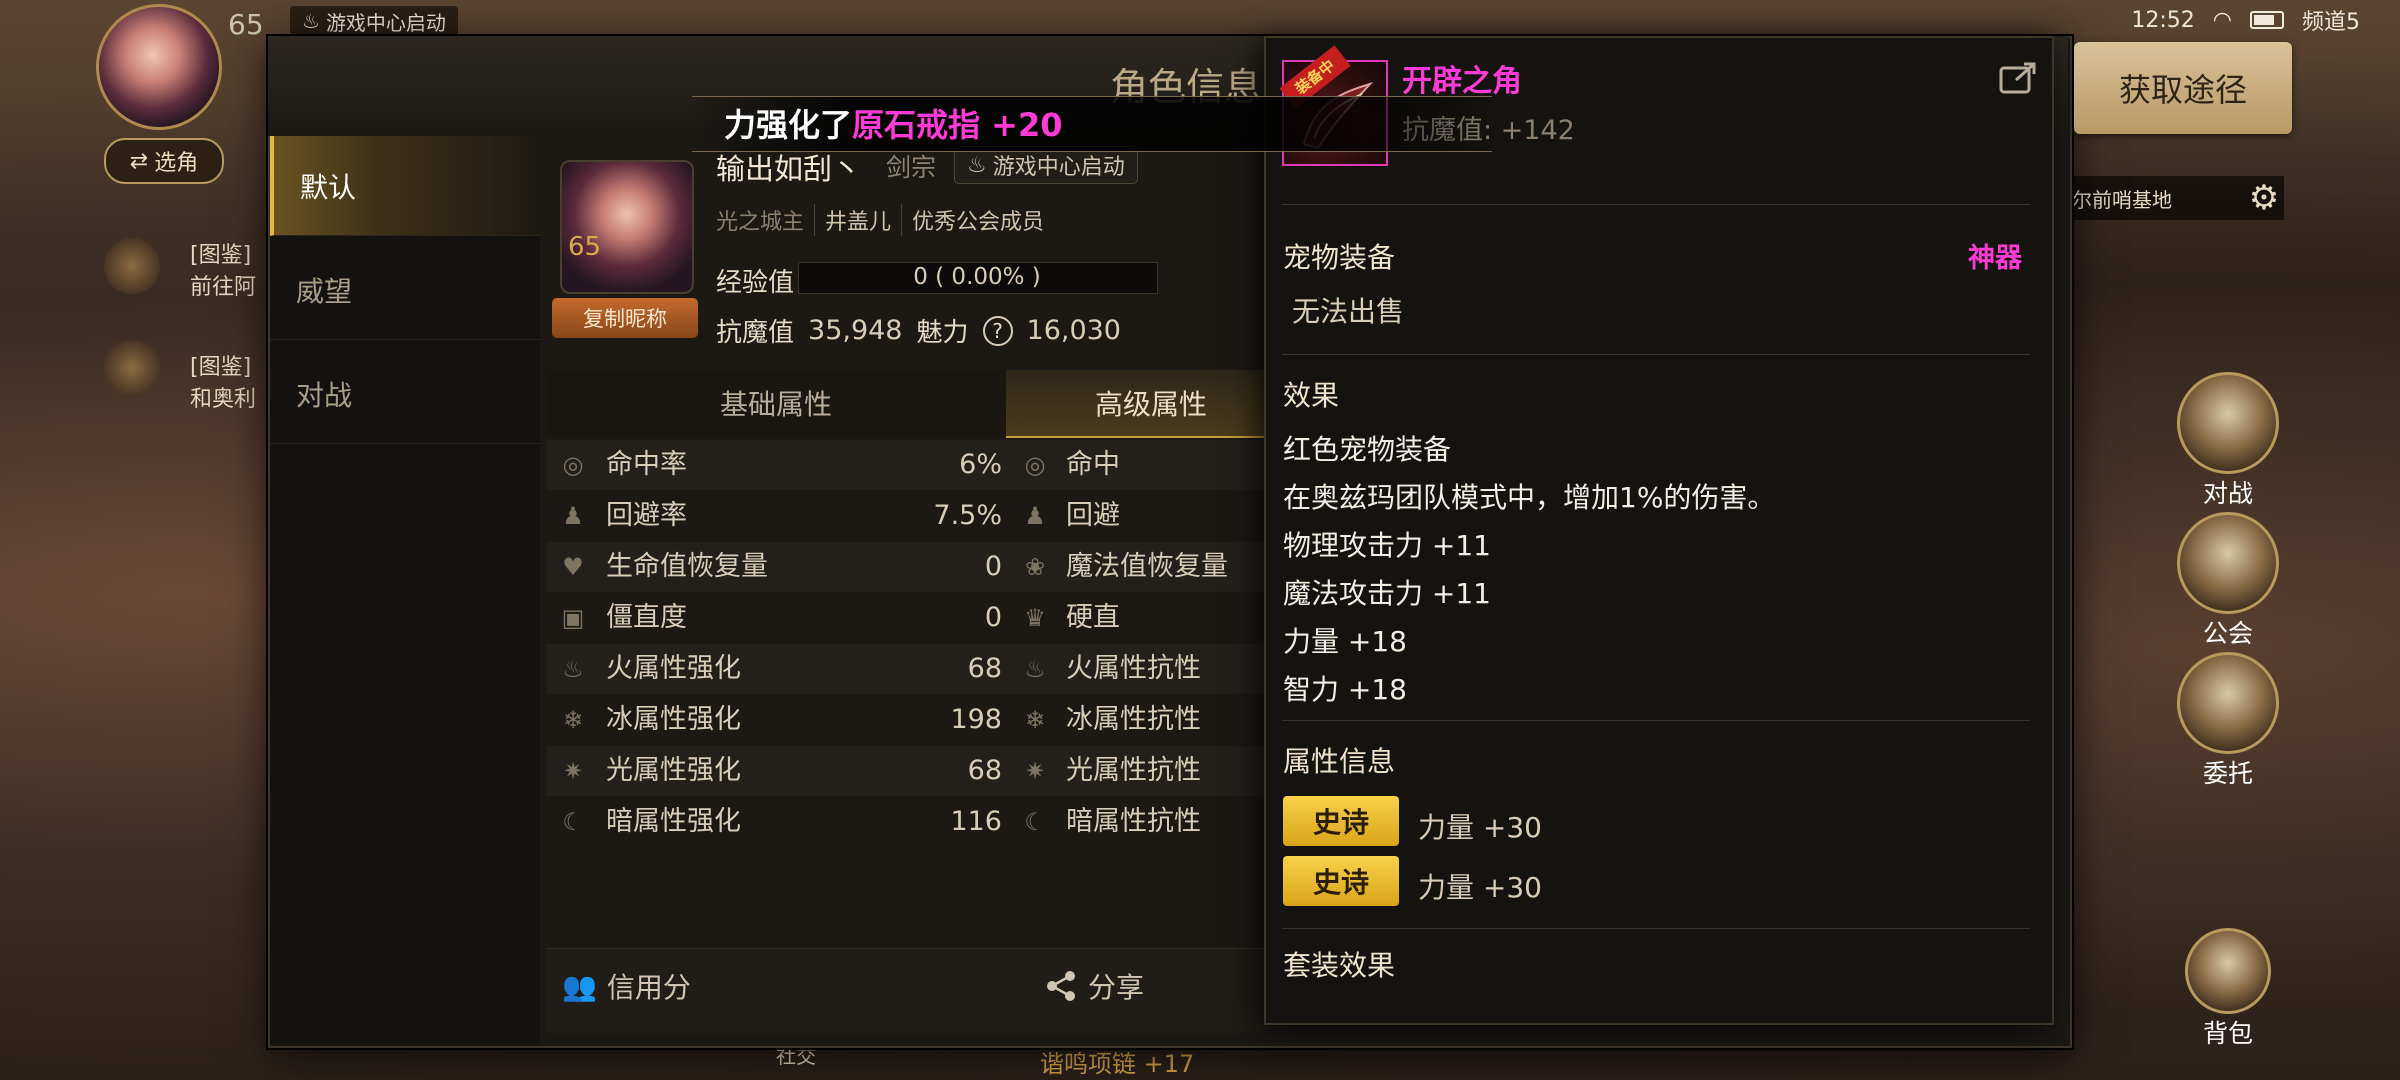 This screenshot has height=1080, width=2400. What do you see at coordinates (573, 567) in the screenshot?
I see `heart-icon: ♥` at bounding box center [573, 567].